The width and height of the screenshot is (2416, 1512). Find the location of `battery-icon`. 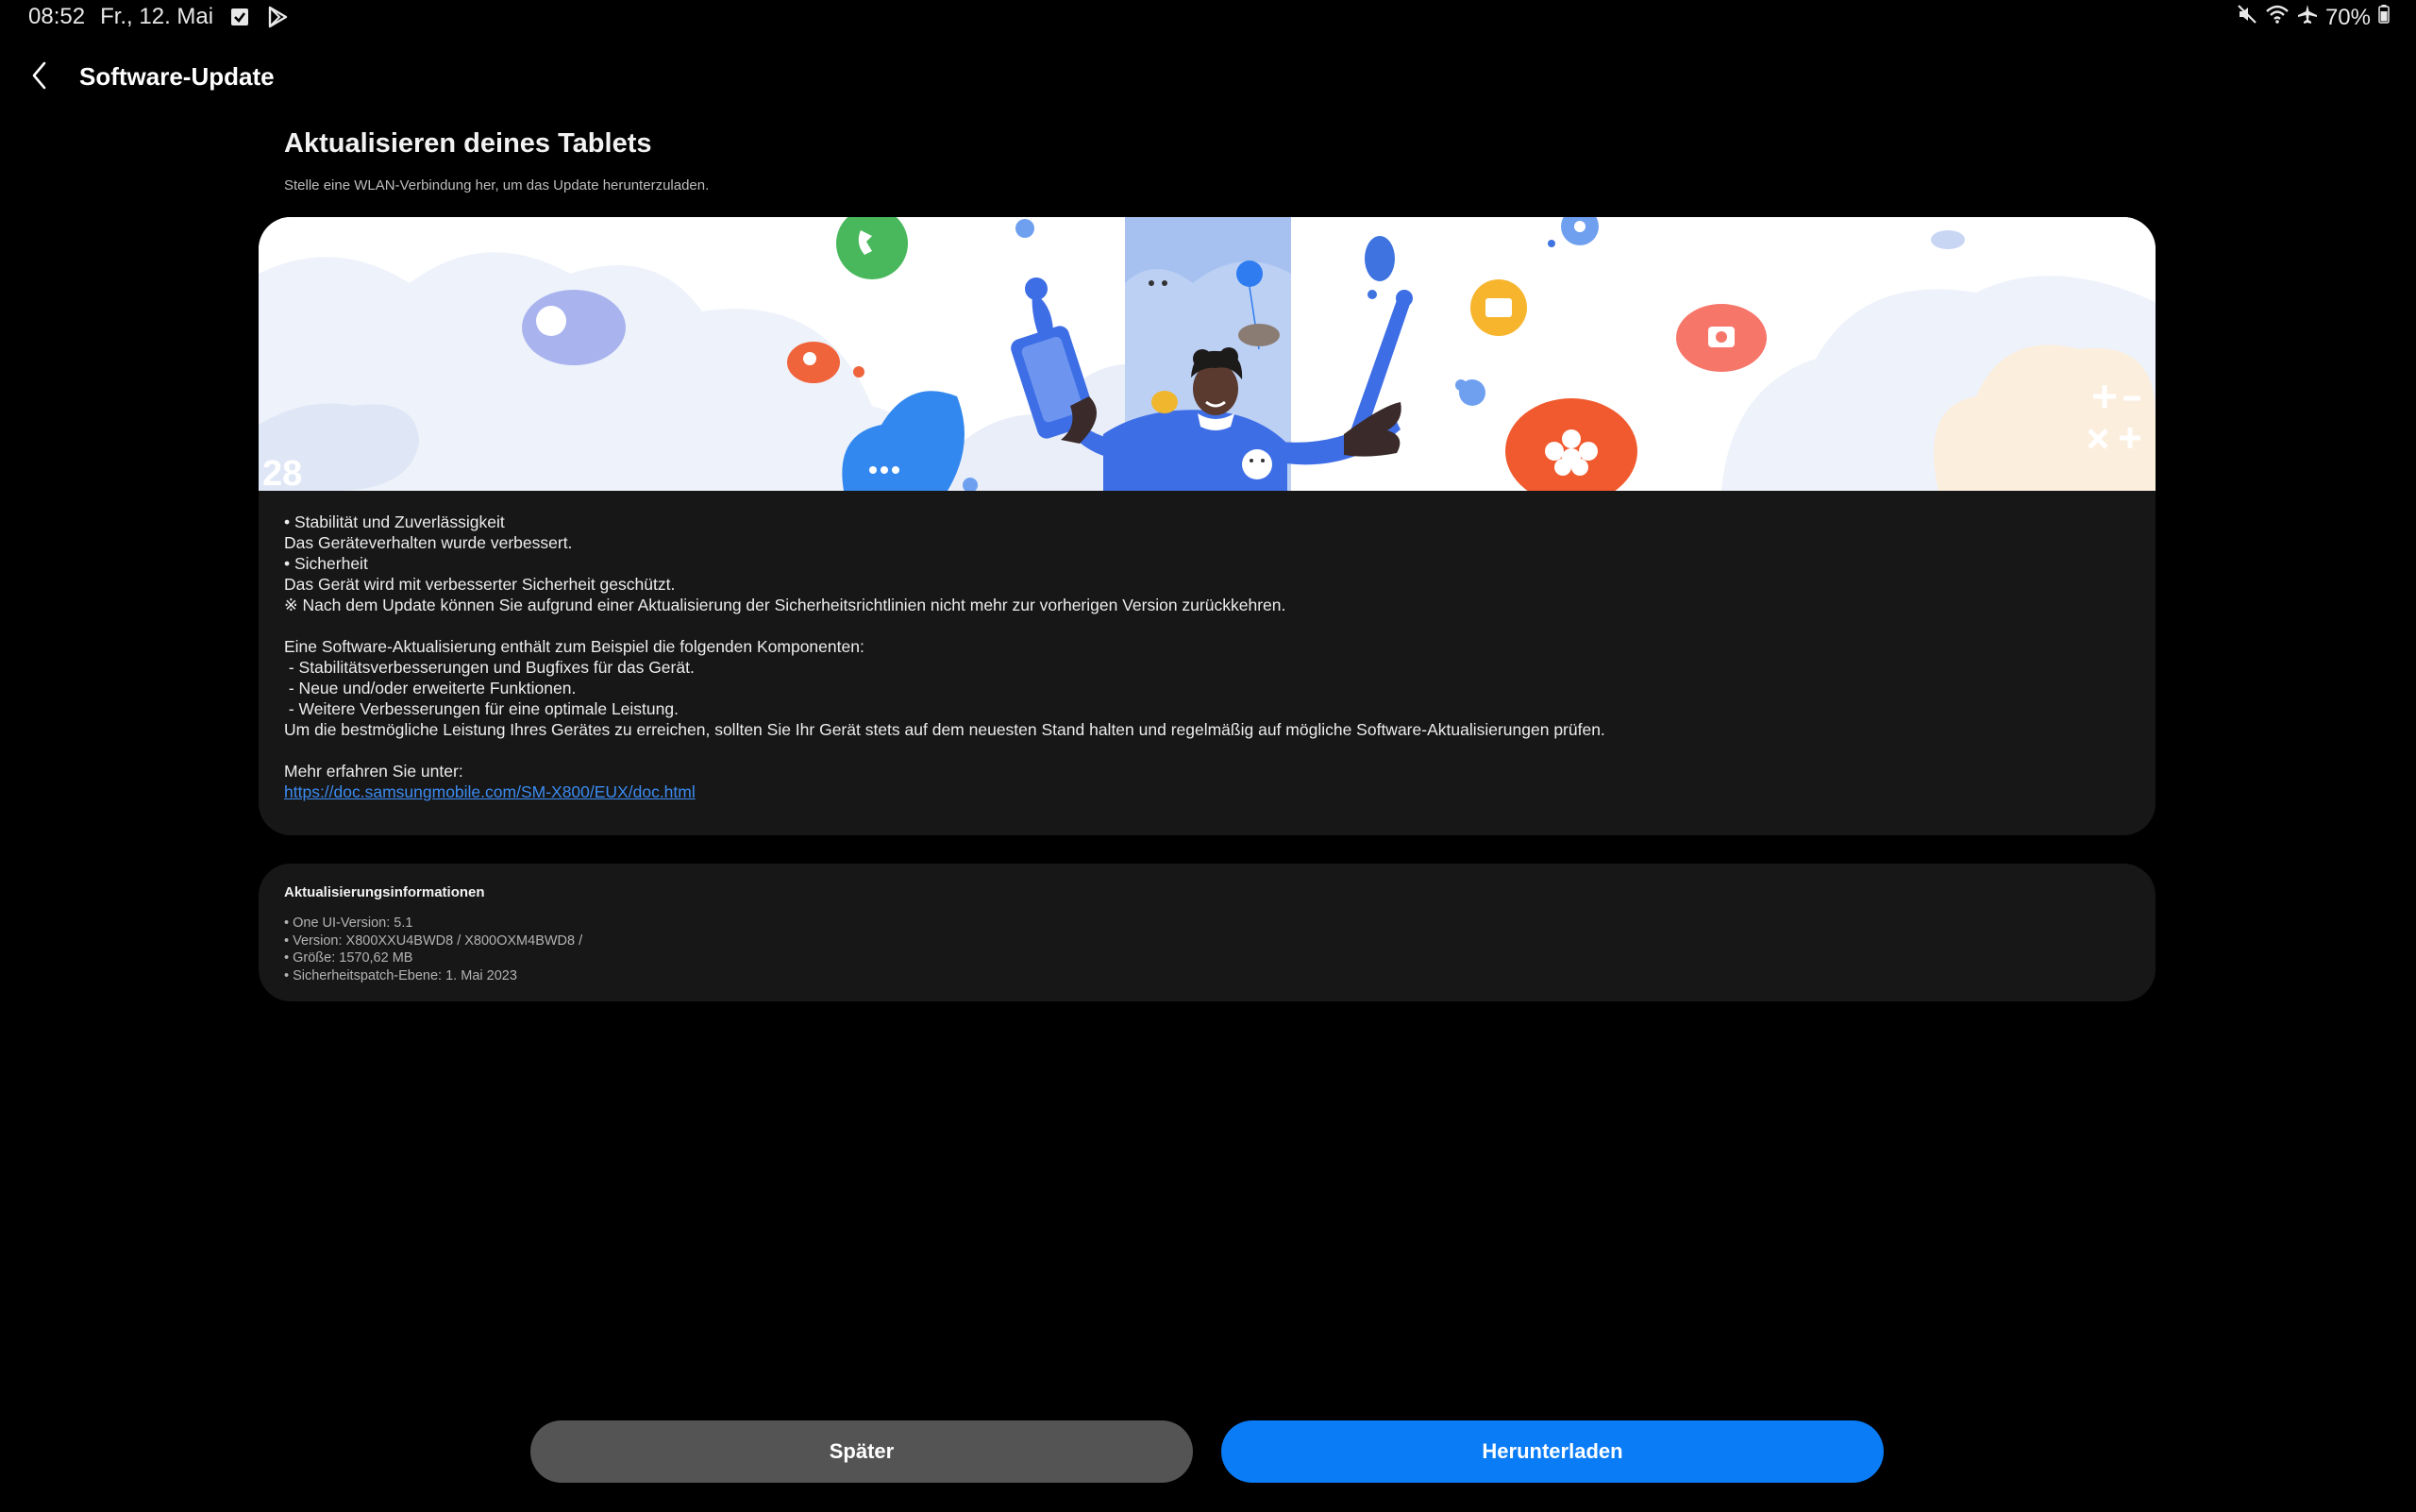

battery-icon is located at coordinates (2384, 17).